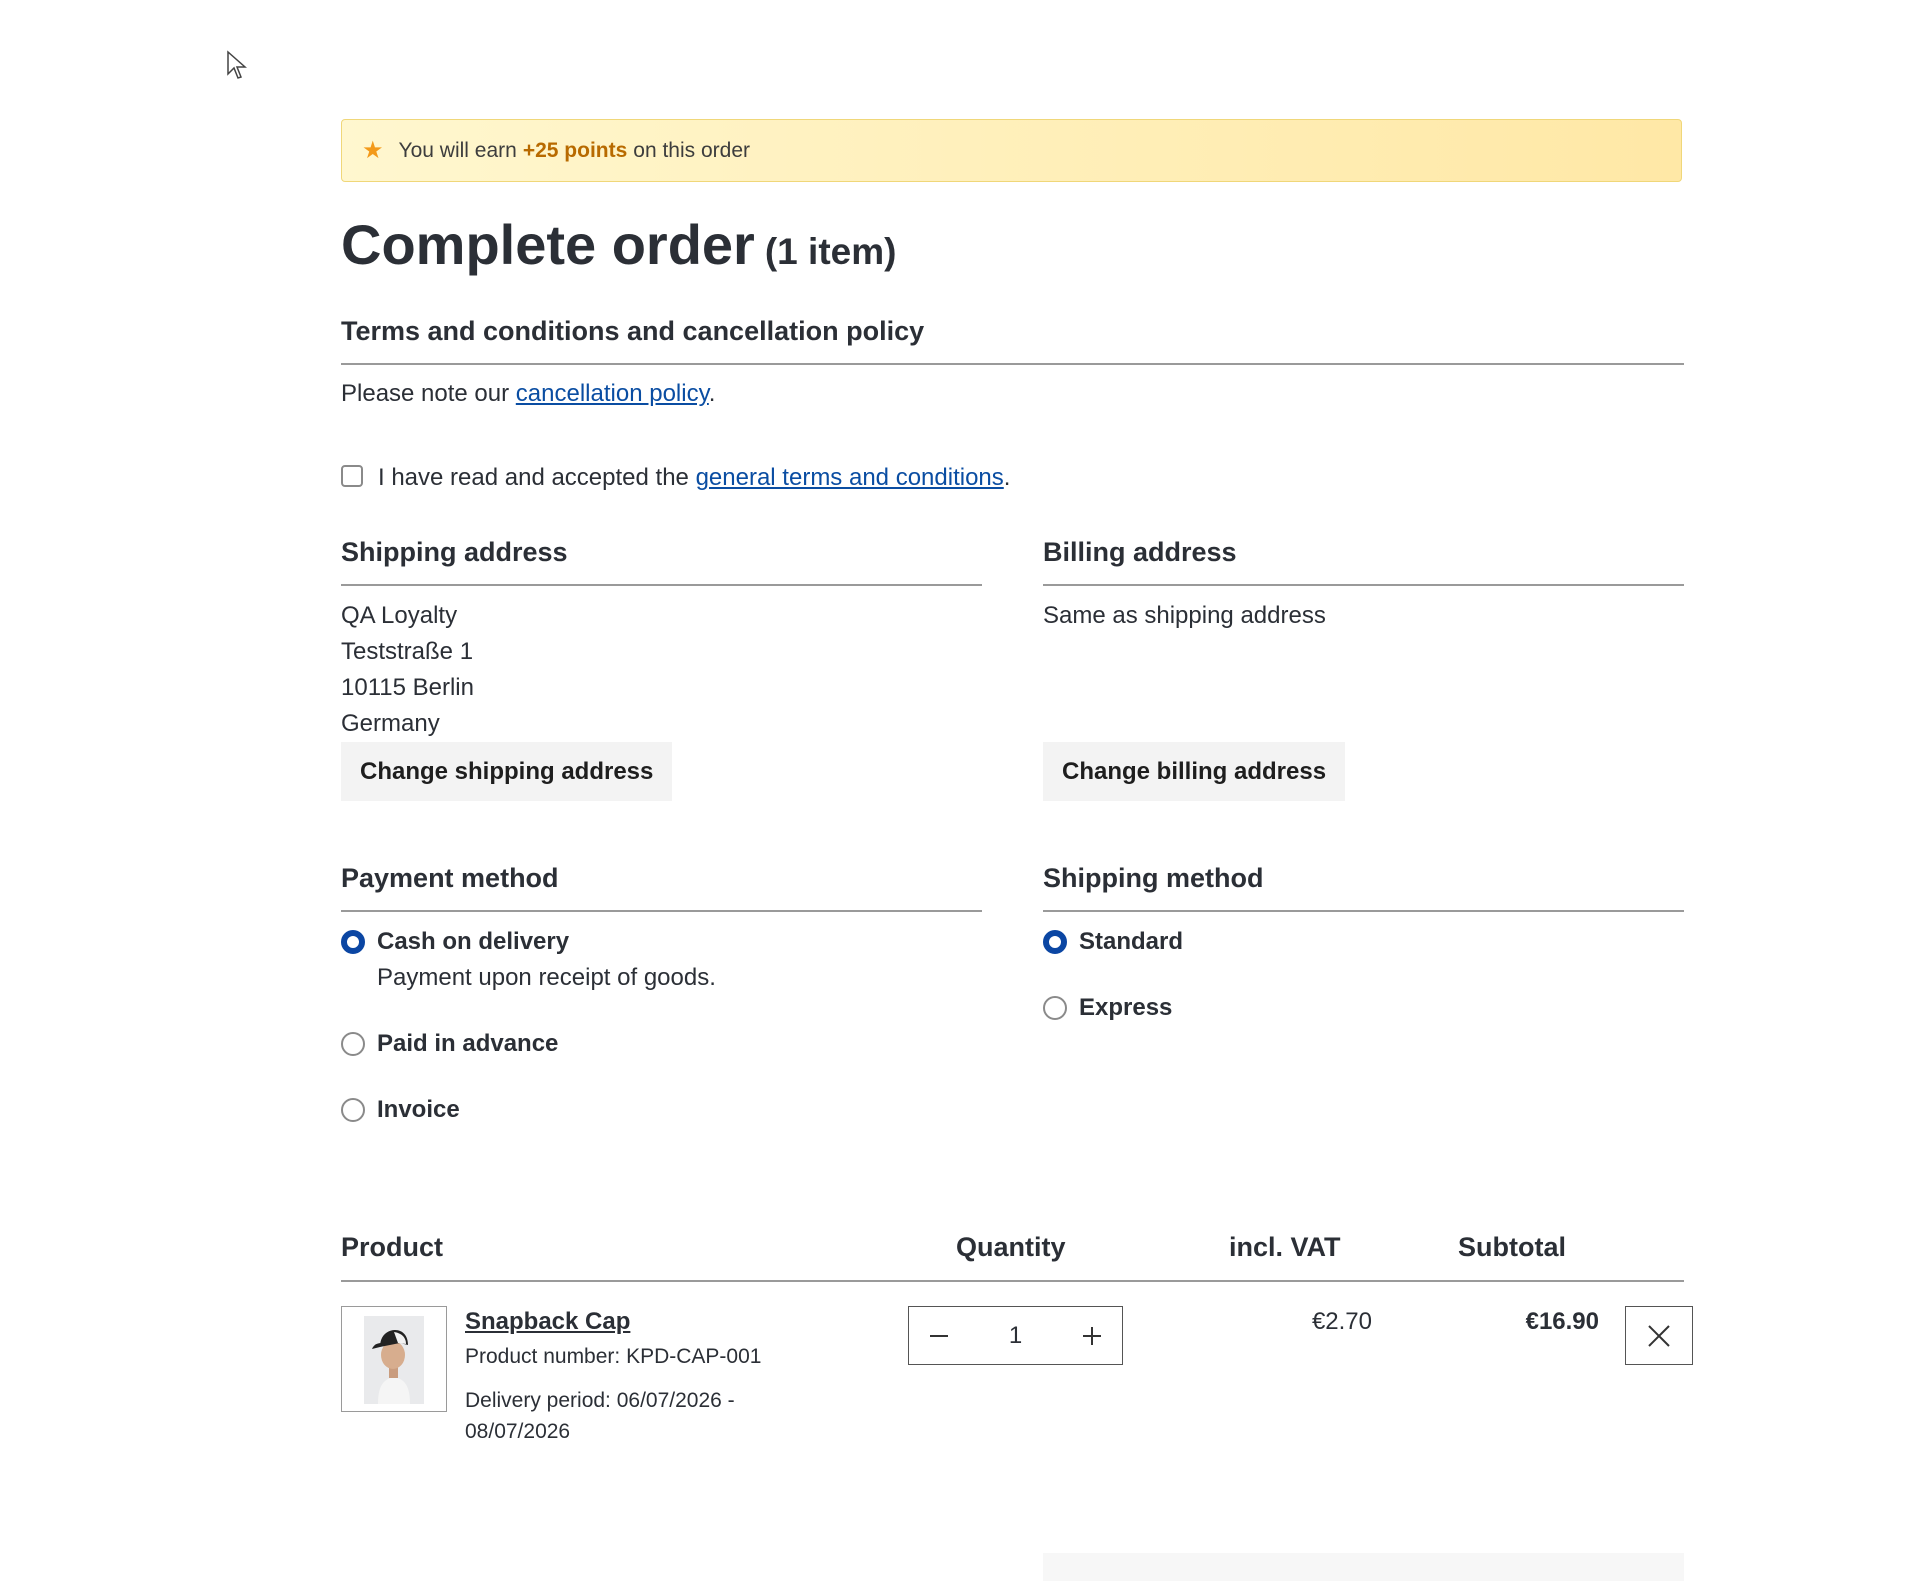  I want to click on payment-radio-cash-on-delivery, so click(353, 942).